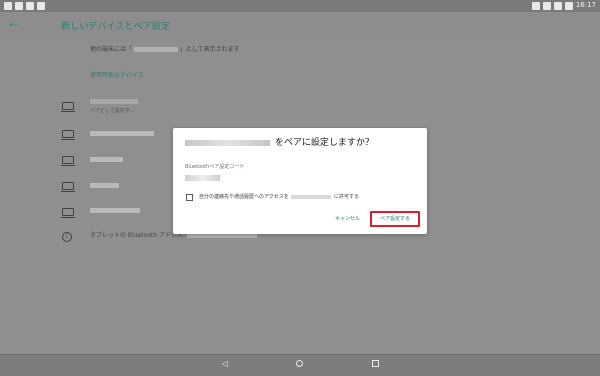  I want to click on cancel-button: キャンセル, so click(347, 219).